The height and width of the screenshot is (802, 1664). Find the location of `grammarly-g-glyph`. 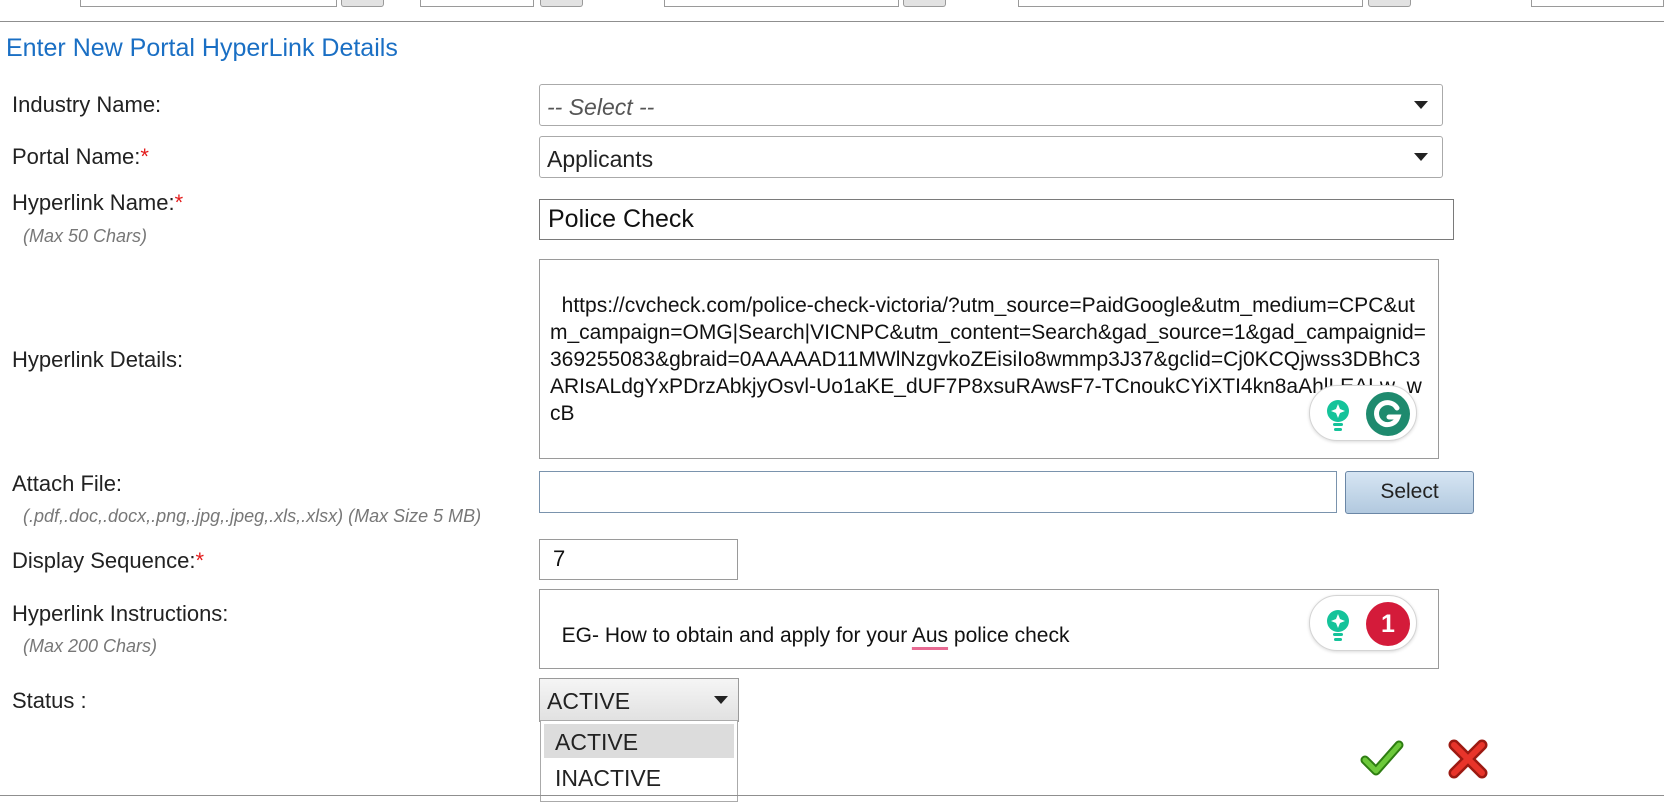

grammarly-g-glyph is located at coordinates (1388, 414).